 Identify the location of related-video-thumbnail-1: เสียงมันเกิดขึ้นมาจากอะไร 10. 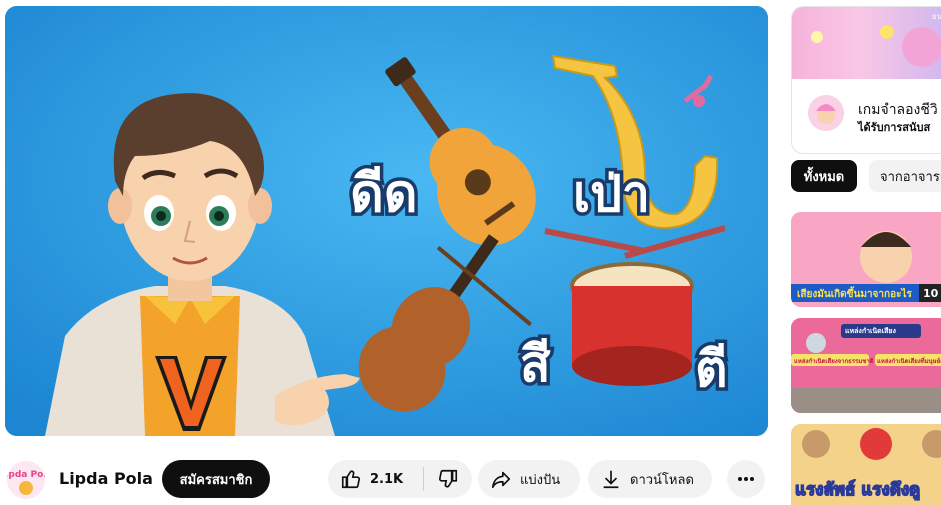
(866, 259).